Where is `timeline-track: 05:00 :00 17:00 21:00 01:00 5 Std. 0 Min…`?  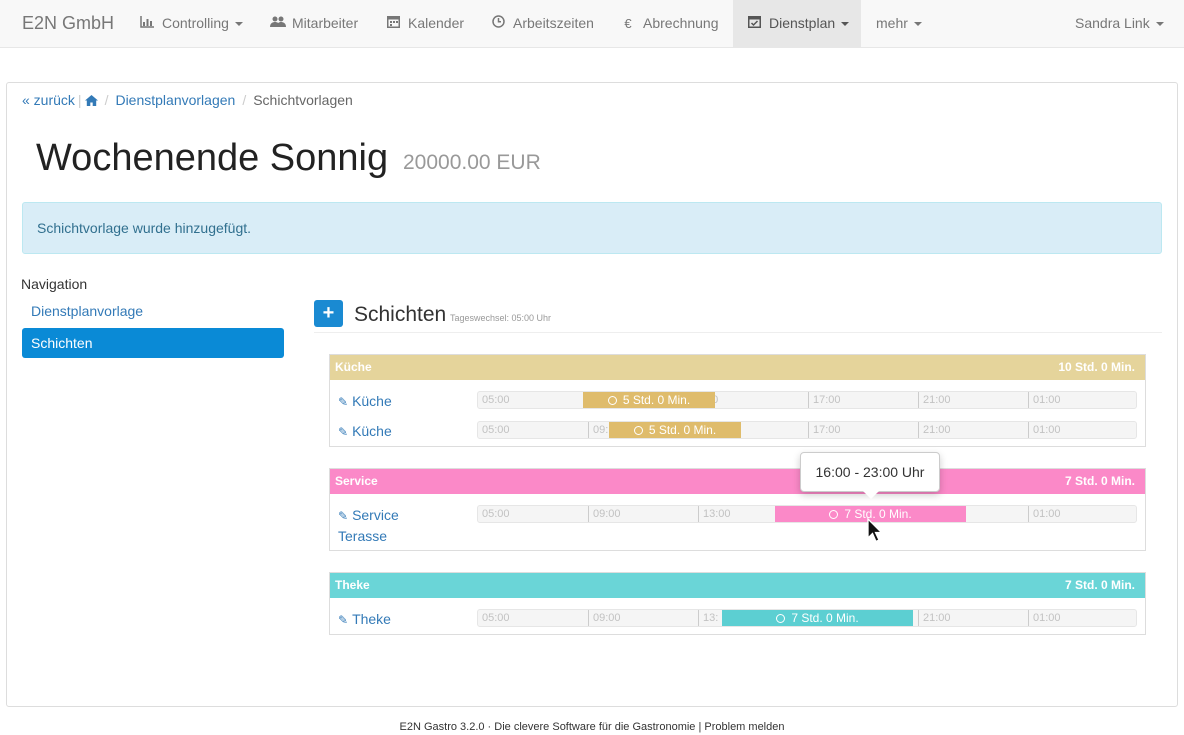
timeline-track: 05:00 :00 17:00 21:00 01:00 5 Std. 0 Min… is located at coordinates (807, 400).